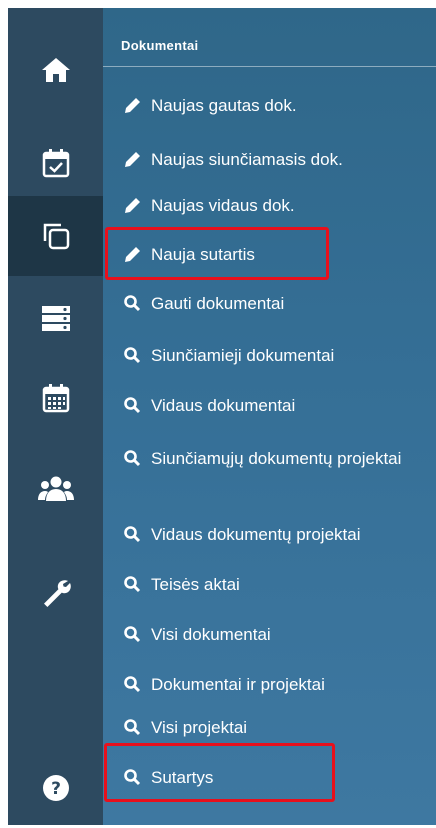  What do you see at coordinates (276, 458) in the screenshot?
I see `menu-item-label: Siunčiamųjų dokumentų projektai` at bounding box center [276, 458].